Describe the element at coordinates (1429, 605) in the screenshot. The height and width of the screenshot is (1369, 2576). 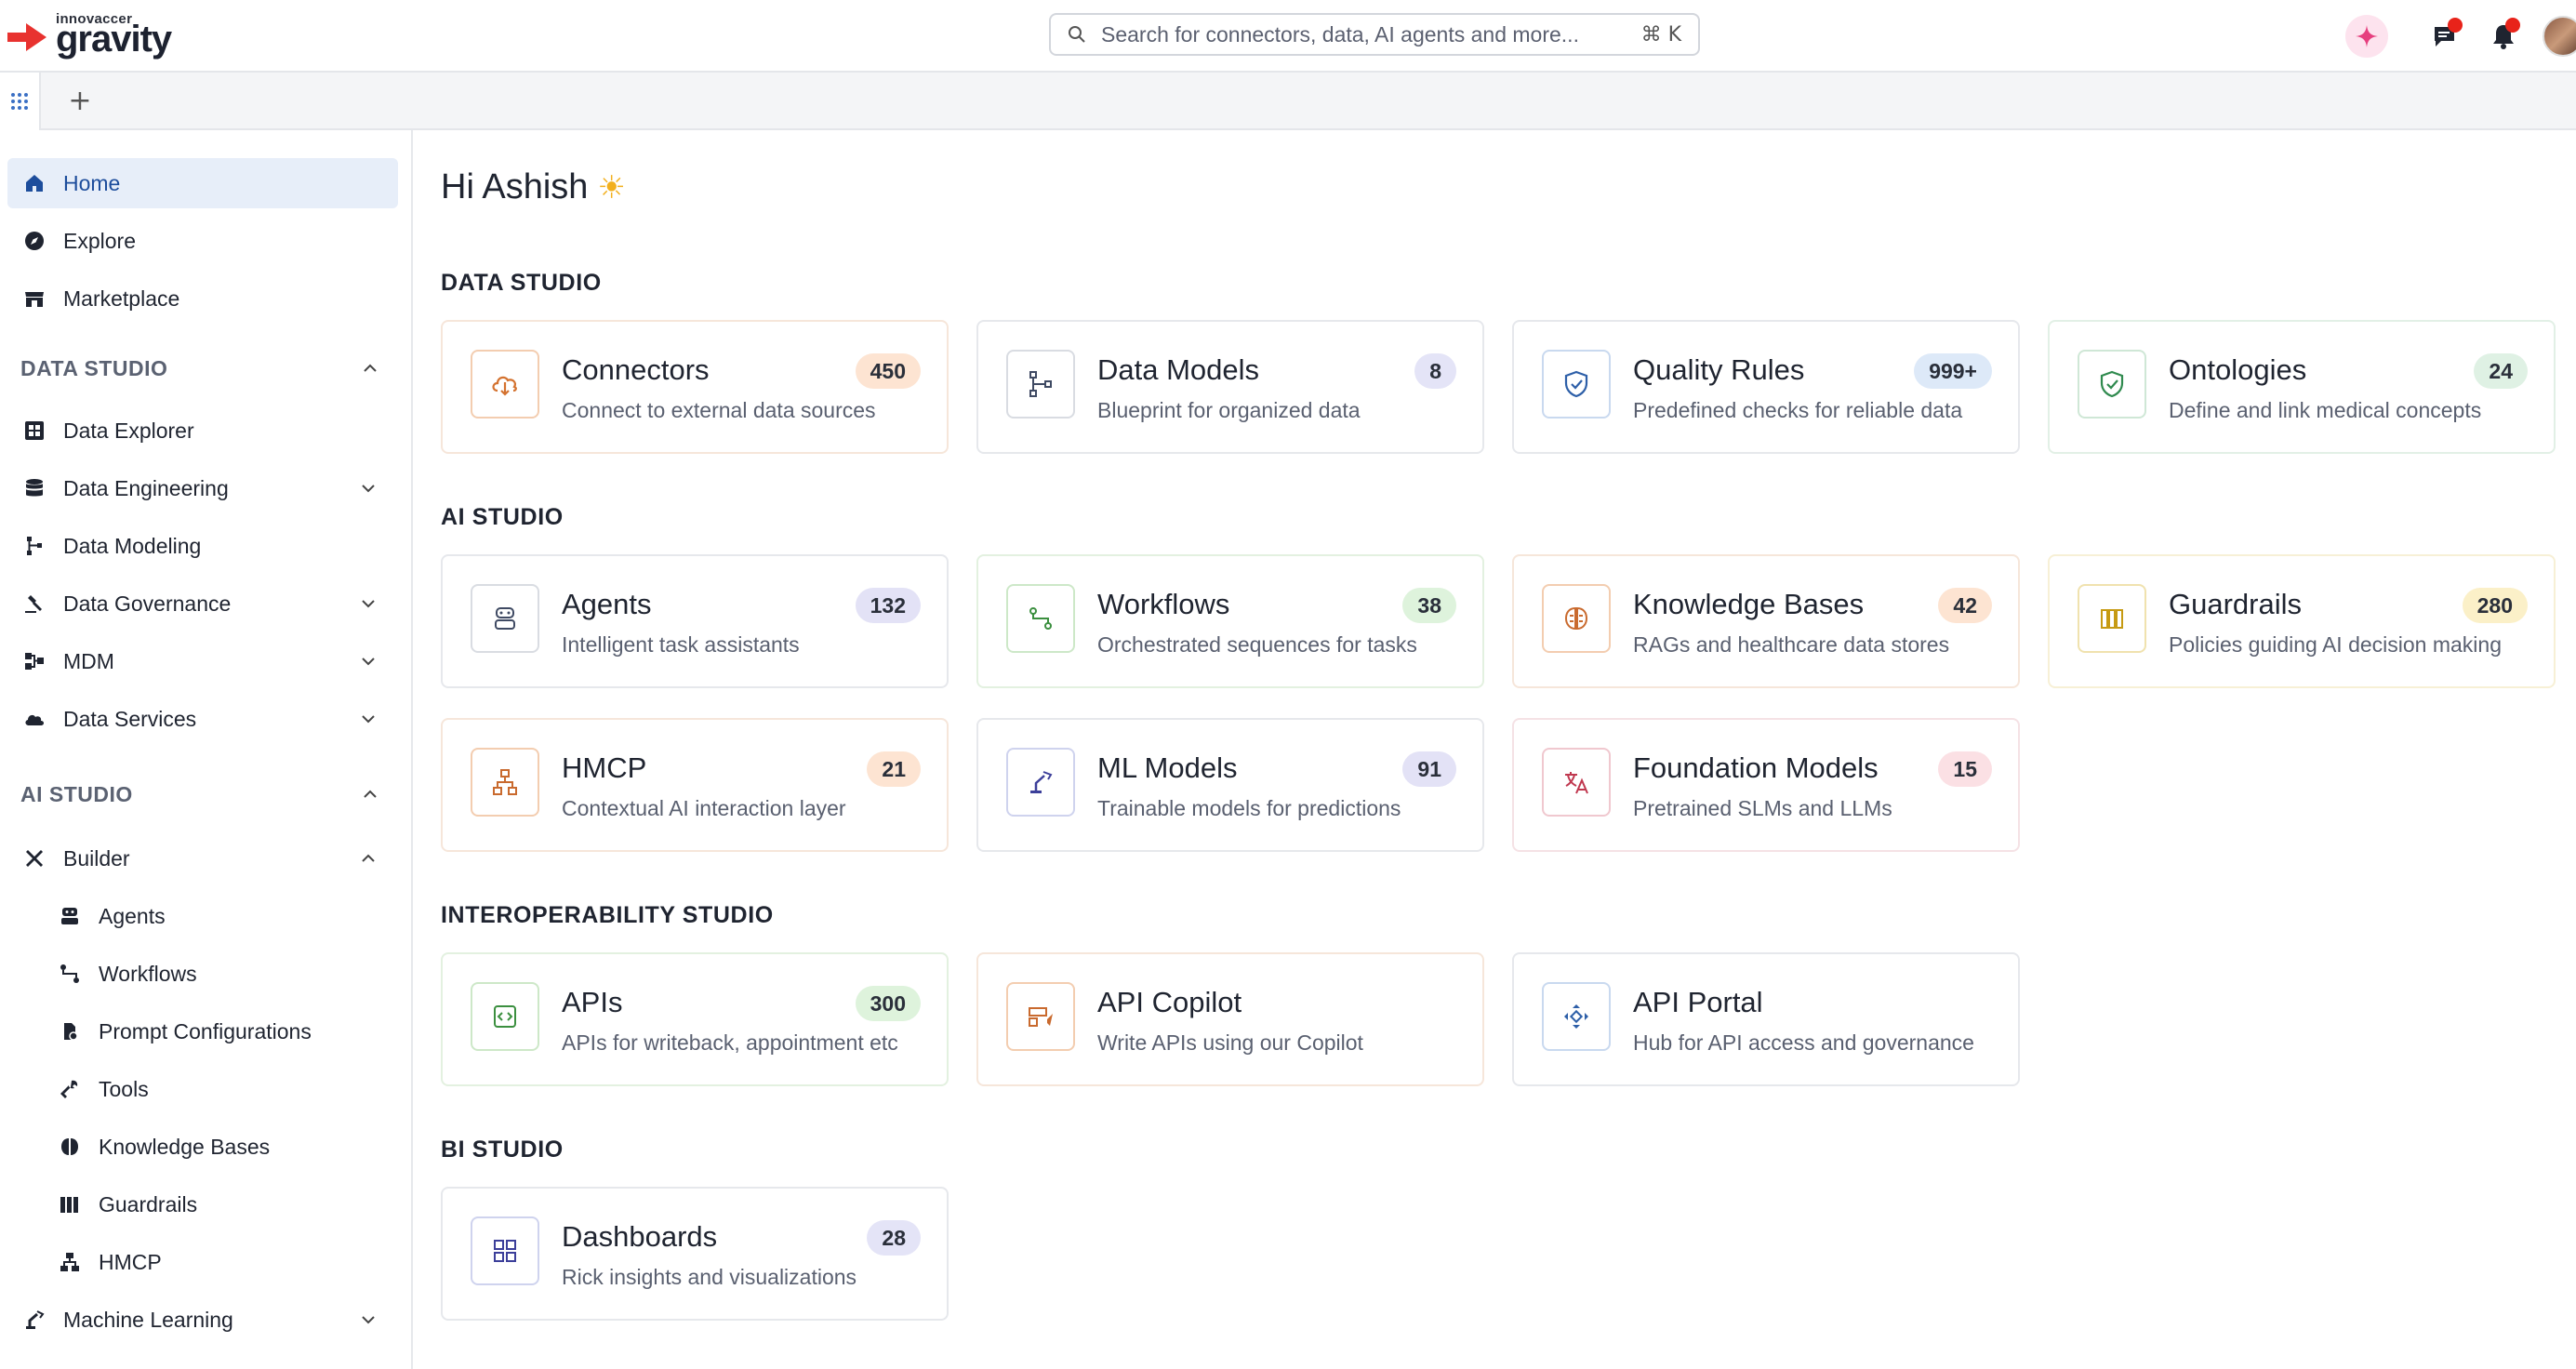
I see `count-badge: 38` at that location.